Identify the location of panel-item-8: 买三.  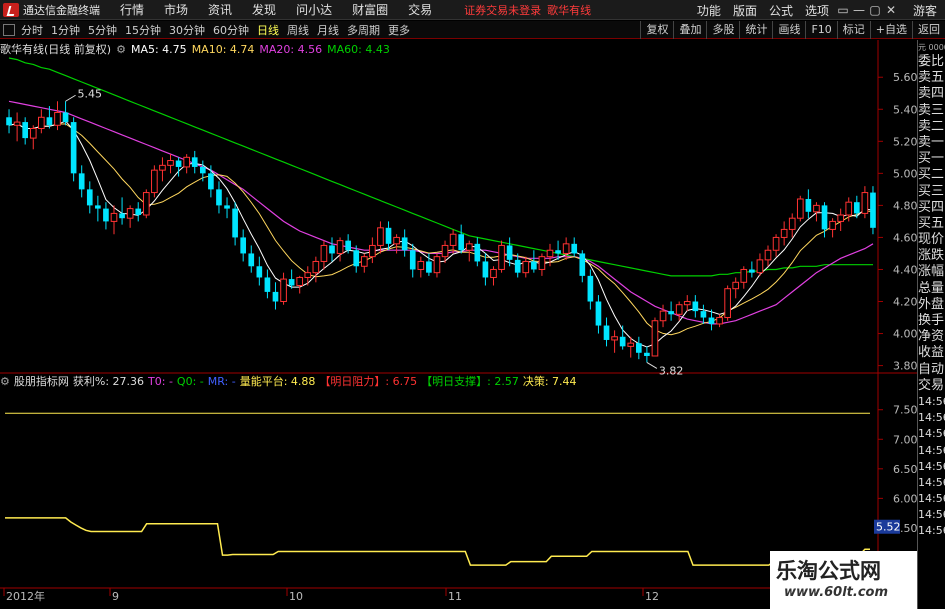
(931, 192).